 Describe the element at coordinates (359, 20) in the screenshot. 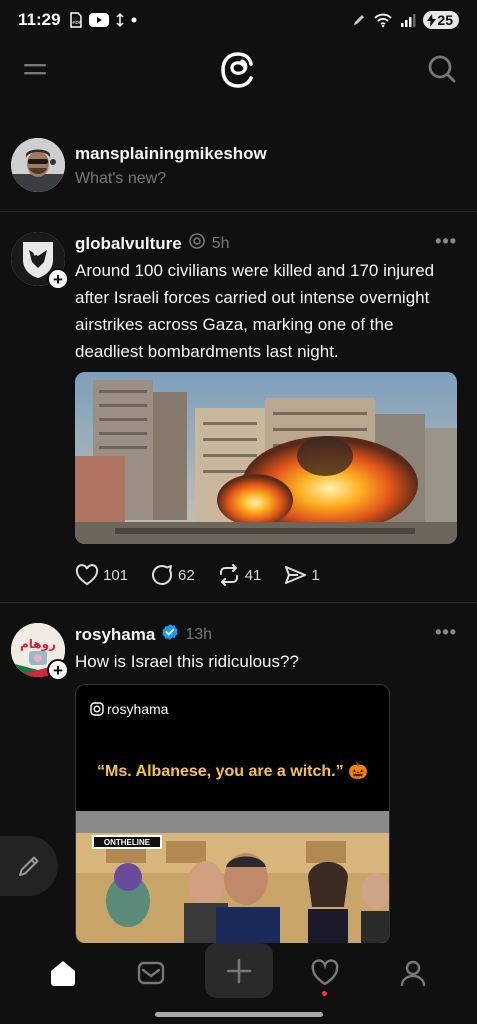

I see `pen-icon` at that location.